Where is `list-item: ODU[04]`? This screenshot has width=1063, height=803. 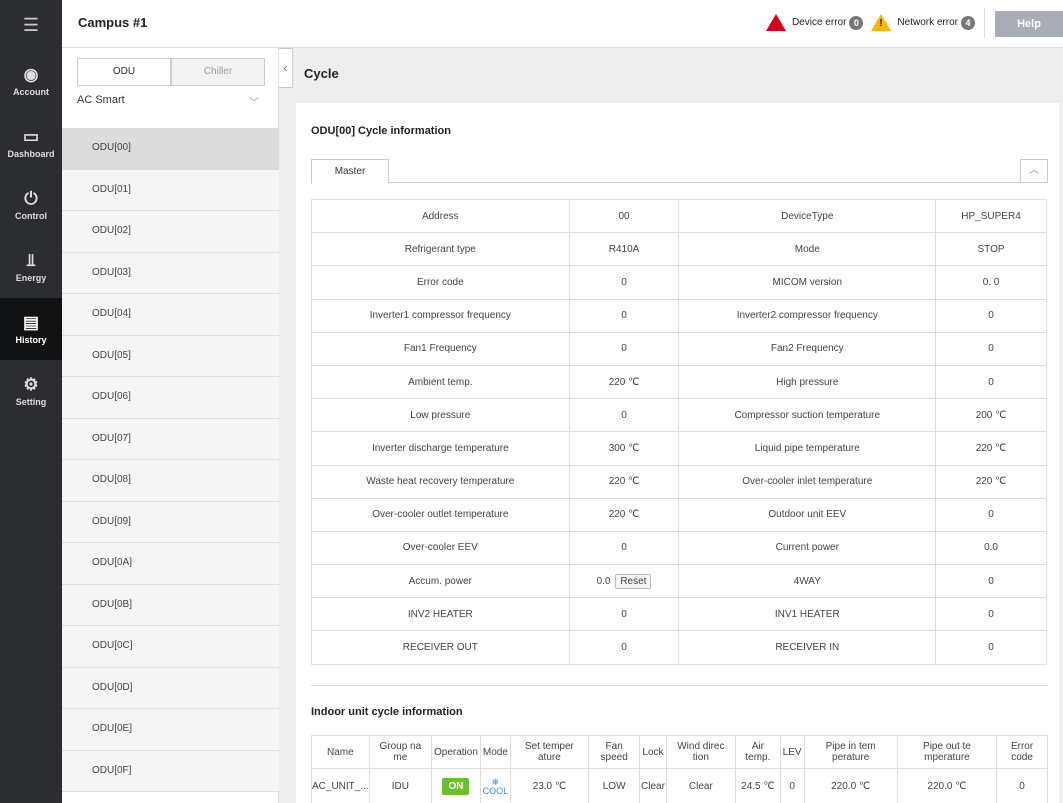 list-item: ODU[04] is located at coordinates (170, 315).